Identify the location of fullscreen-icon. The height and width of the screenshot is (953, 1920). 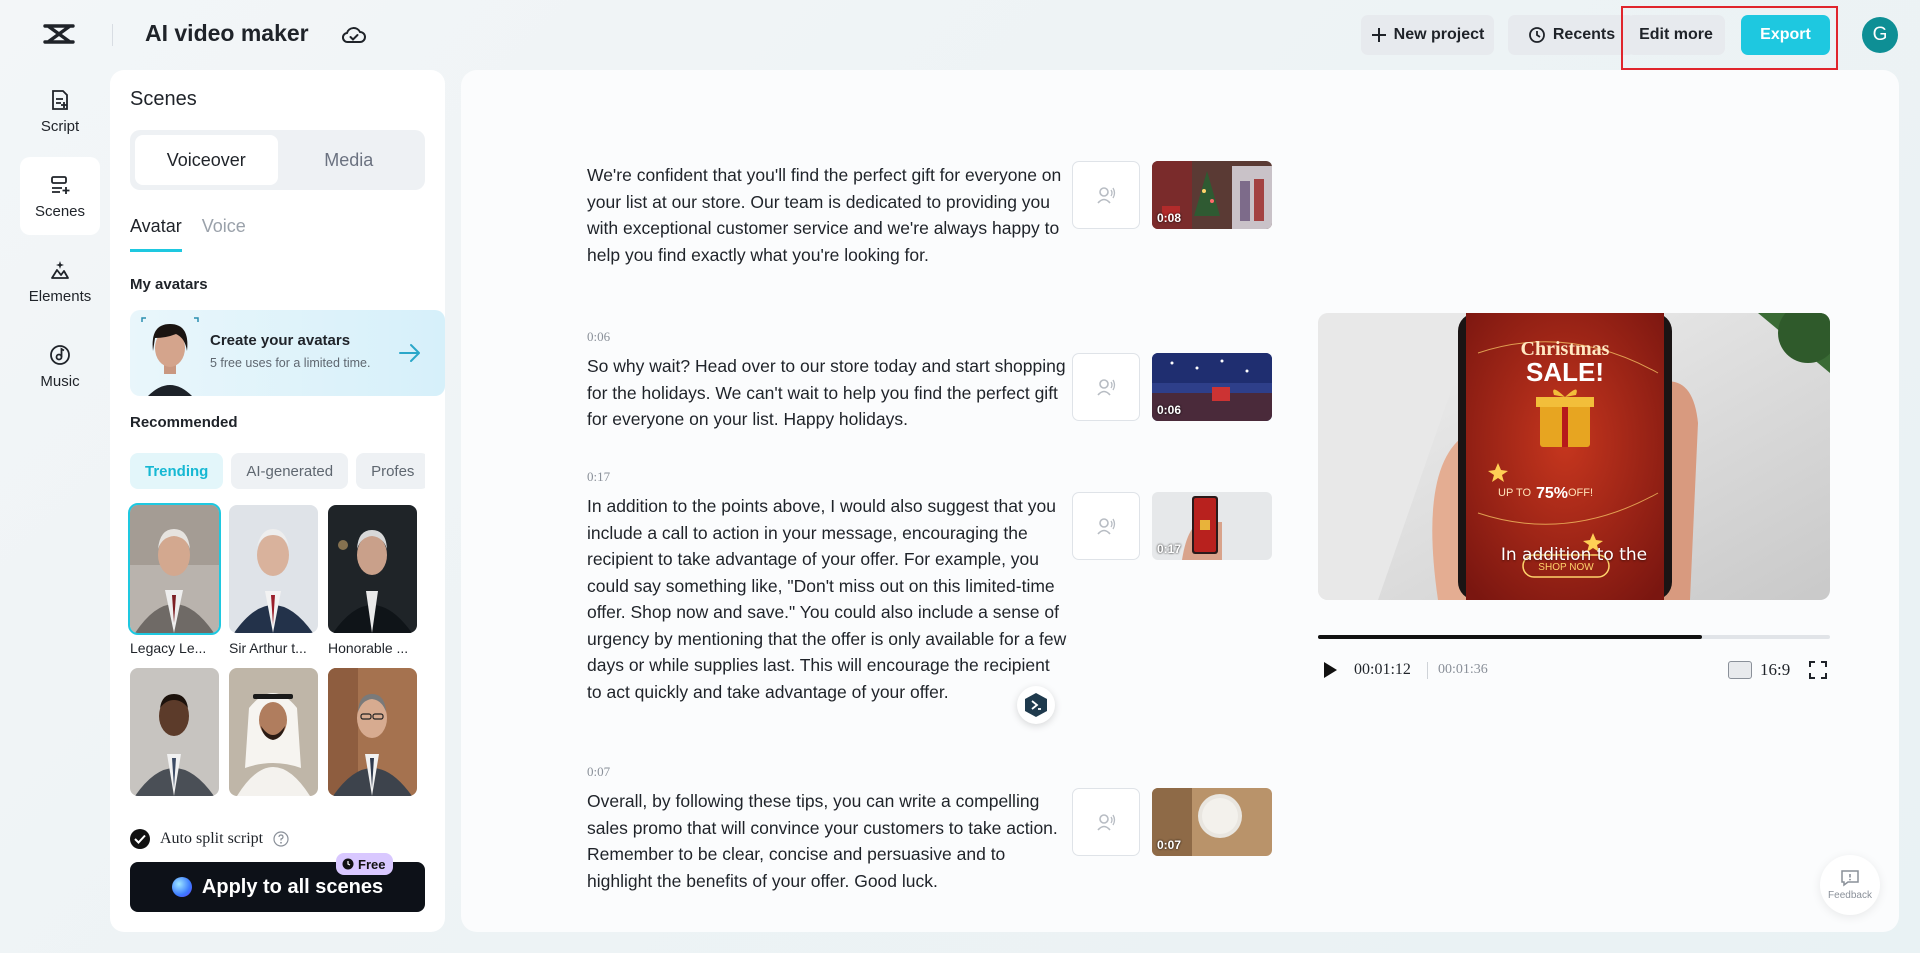
(1818, 670).